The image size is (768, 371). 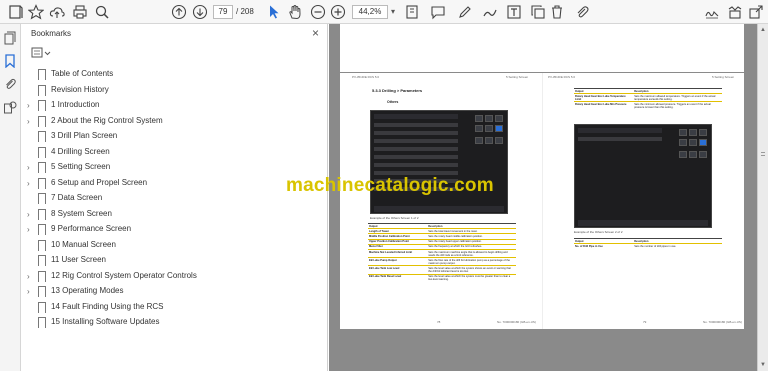 I want to click on page-total: / 208, so click(x=245, y=11).